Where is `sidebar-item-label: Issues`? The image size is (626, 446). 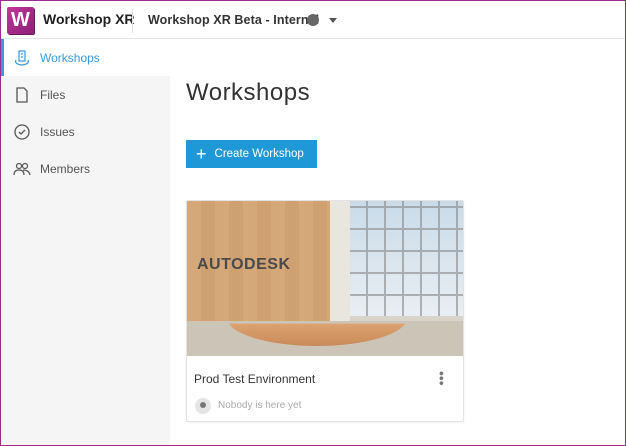
sidebar-item-label: Issues is located at coordinates (57, 131).